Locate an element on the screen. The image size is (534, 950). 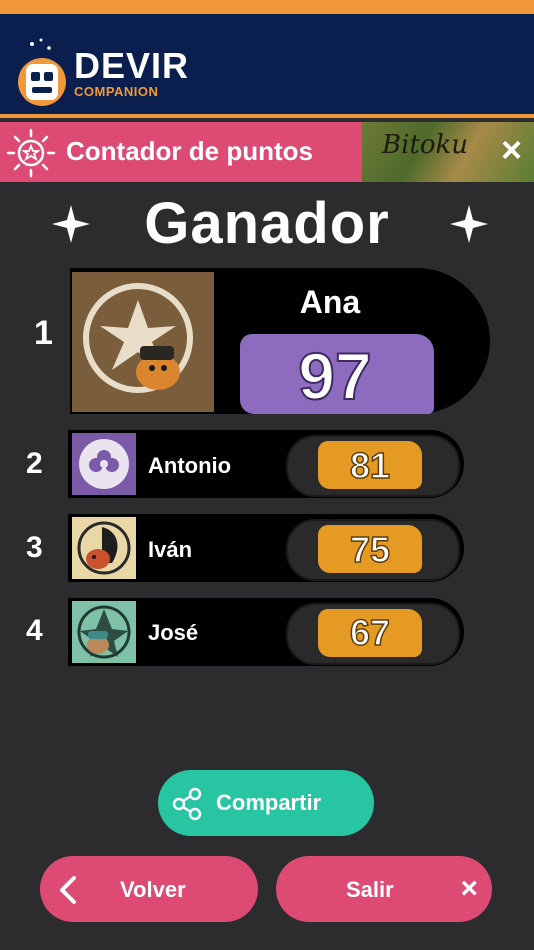
exit-button: Salir × is located at coordinates (384, 889).